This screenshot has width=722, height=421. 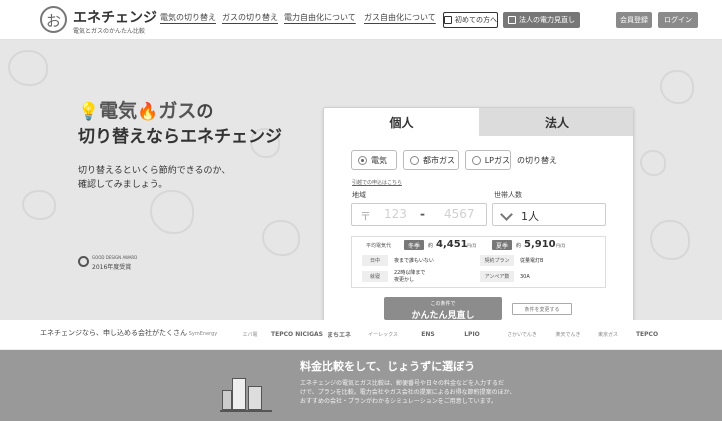 I want to click on chevron-down-icon, so click(x=506, y=214).